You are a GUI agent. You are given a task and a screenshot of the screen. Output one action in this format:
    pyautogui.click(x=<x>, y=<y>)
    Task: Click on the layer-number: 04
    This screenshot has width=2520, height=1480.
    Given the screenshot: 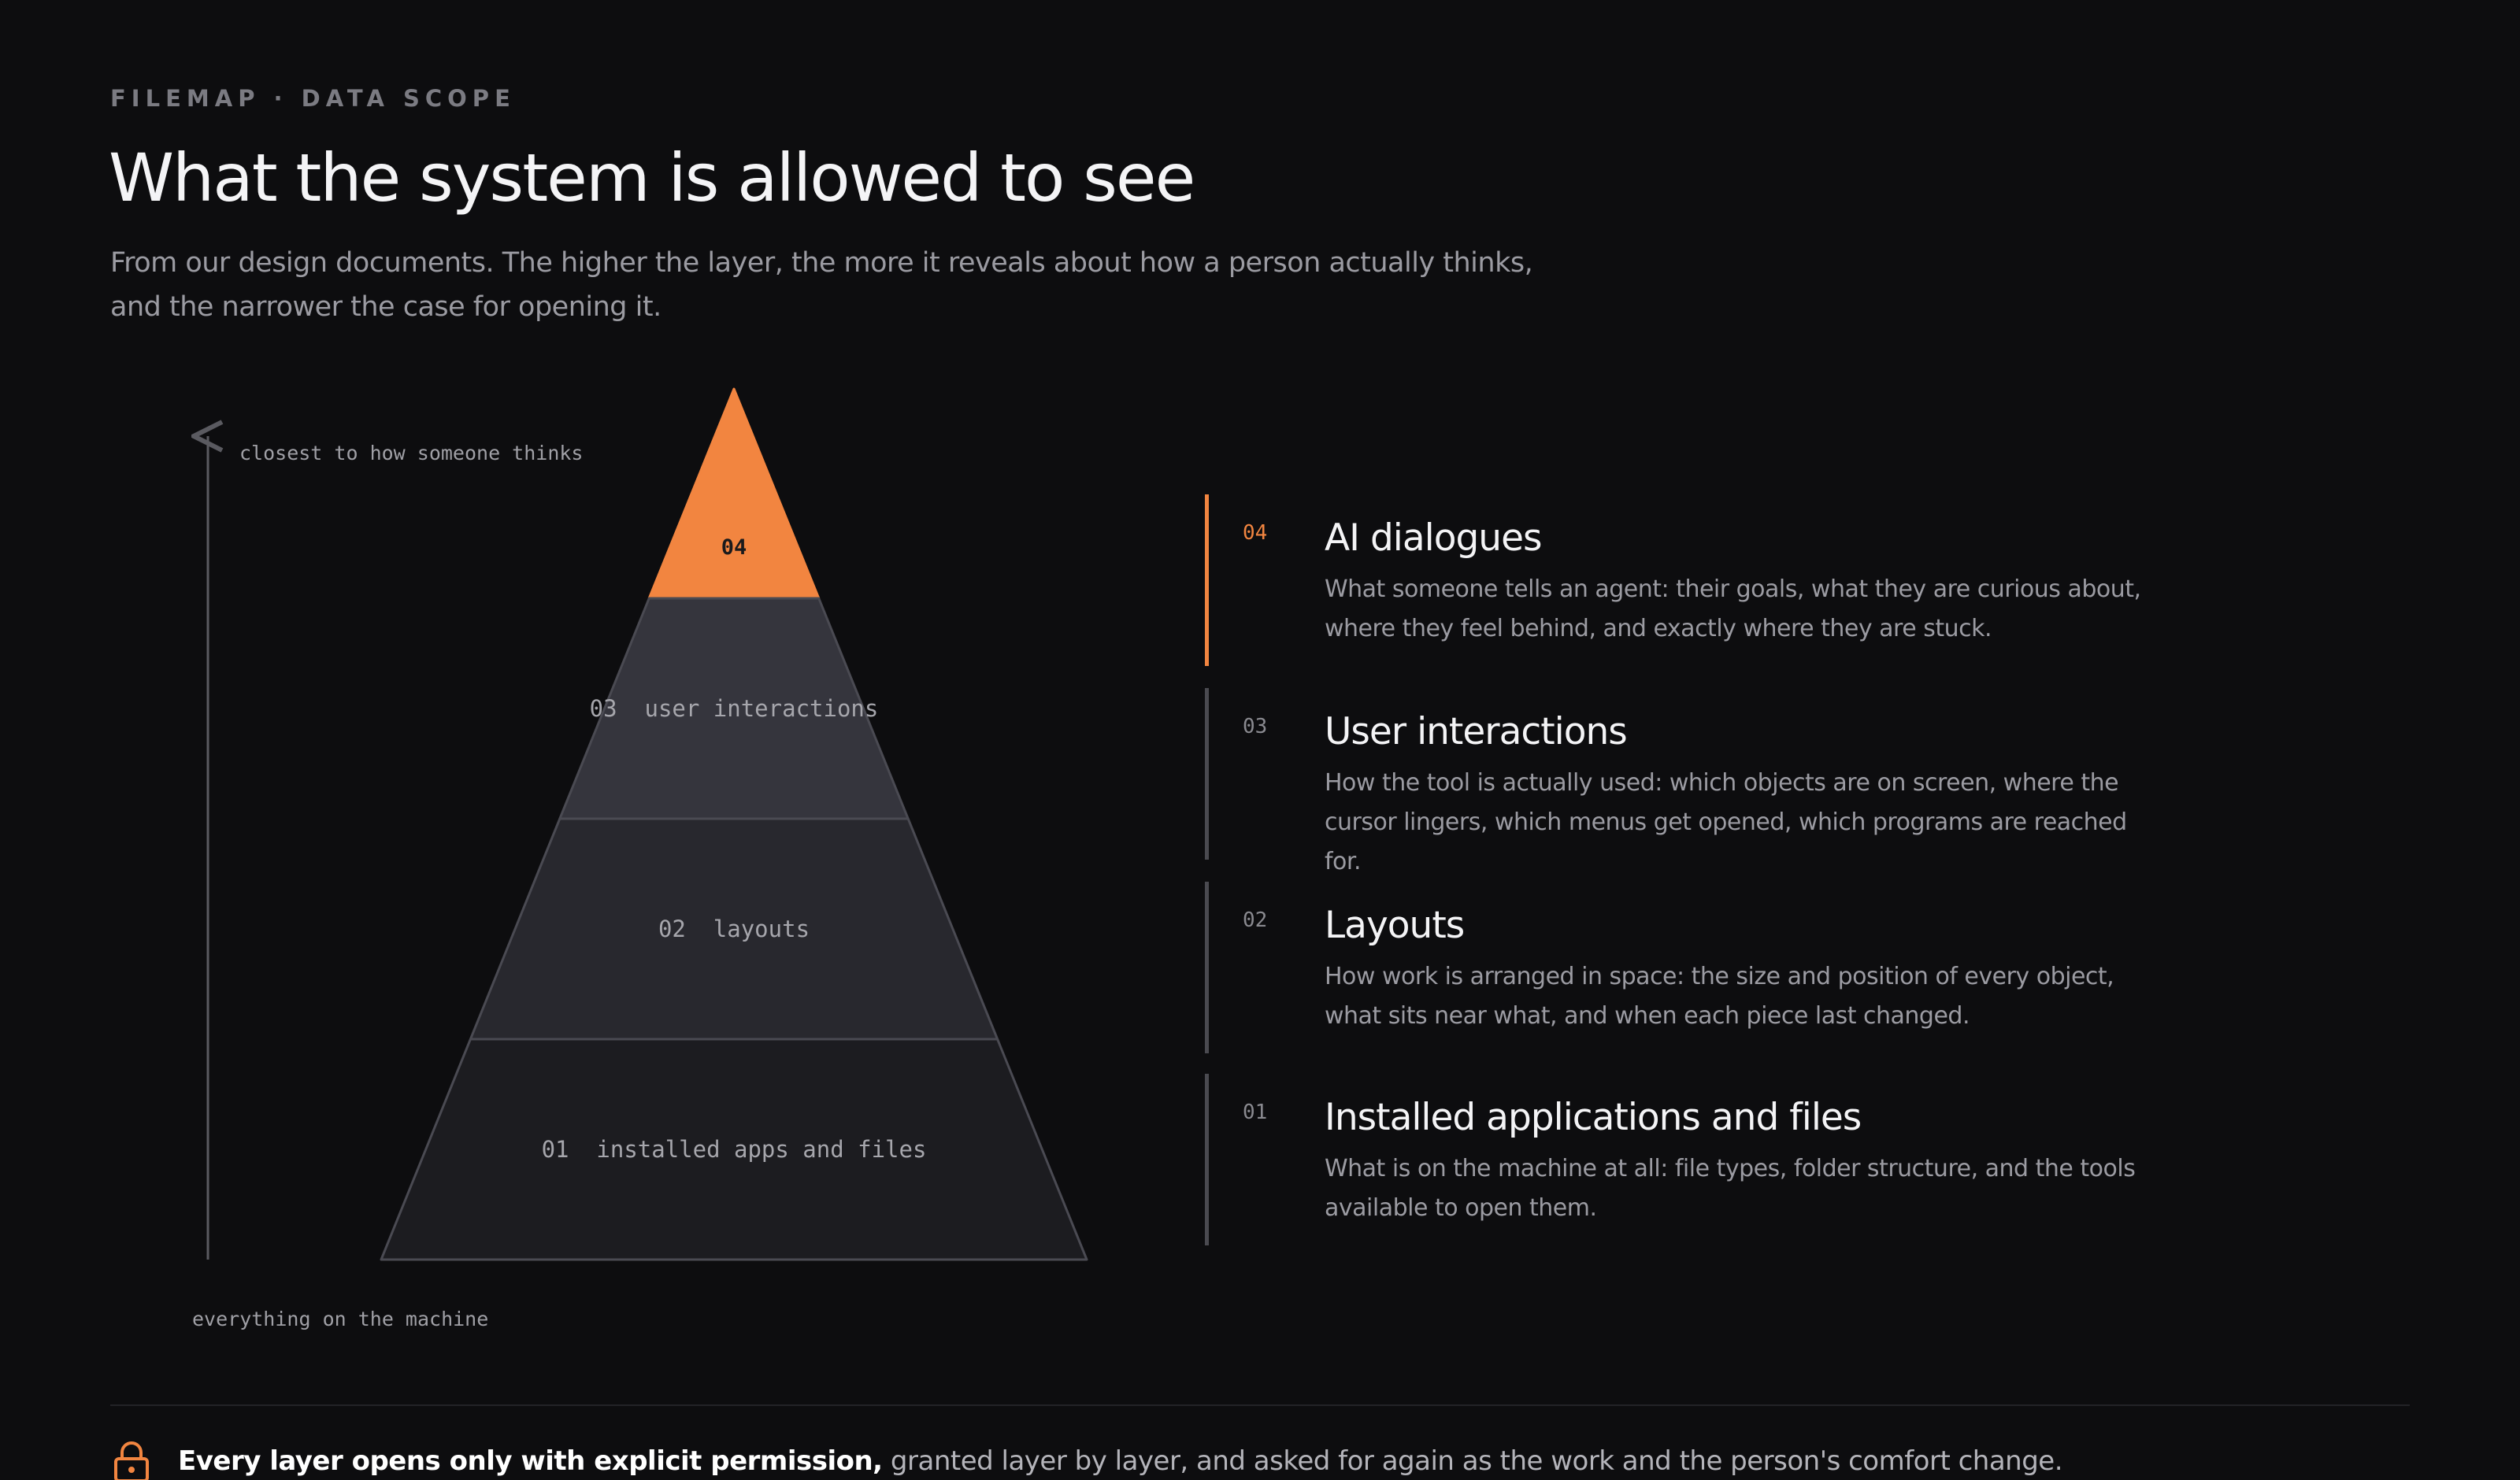 What is the action you would take?
    pyautogui.click(x=1255, y=533)
    